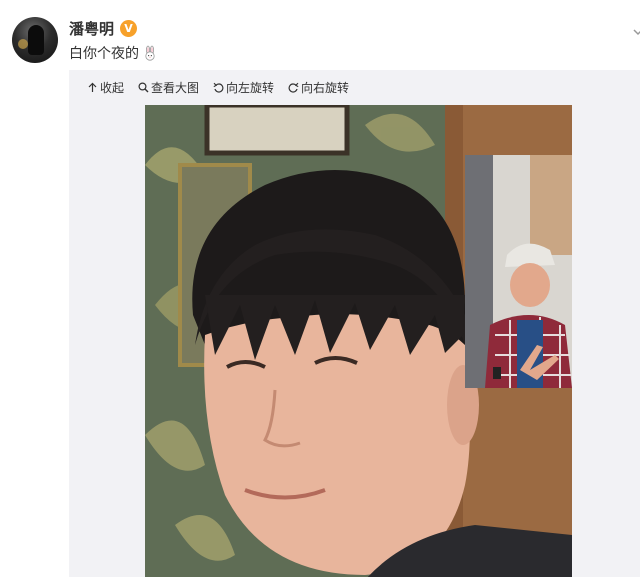 This screenshot has height=577, width=640. Describe the element at coordinates (150, 53) in the screenshot. I see `rabbit-emoji-icon` at that location.